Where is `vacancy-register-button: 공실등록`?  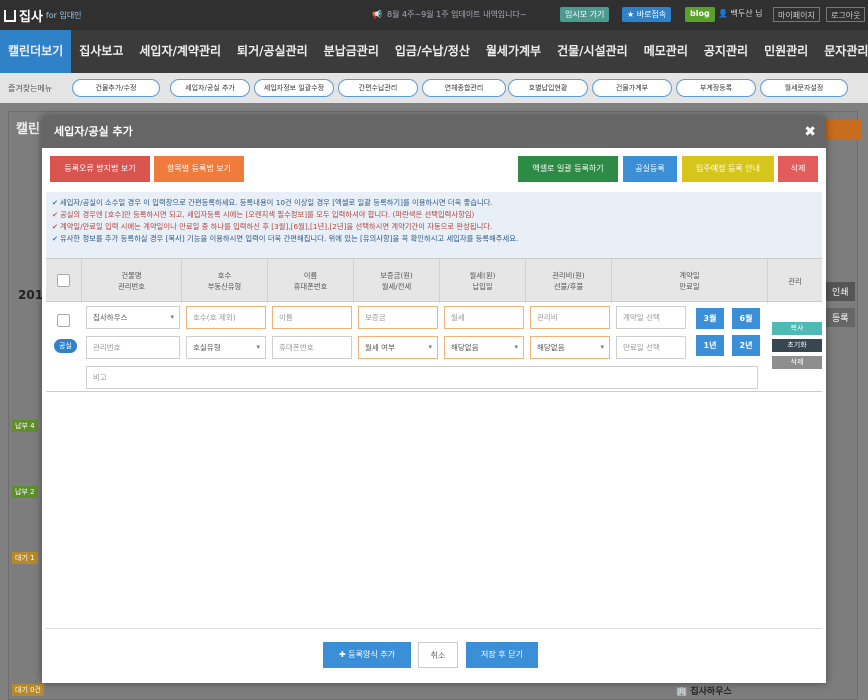 vacancy-register-button: 공실등록 is located at coordinates (650, 169).